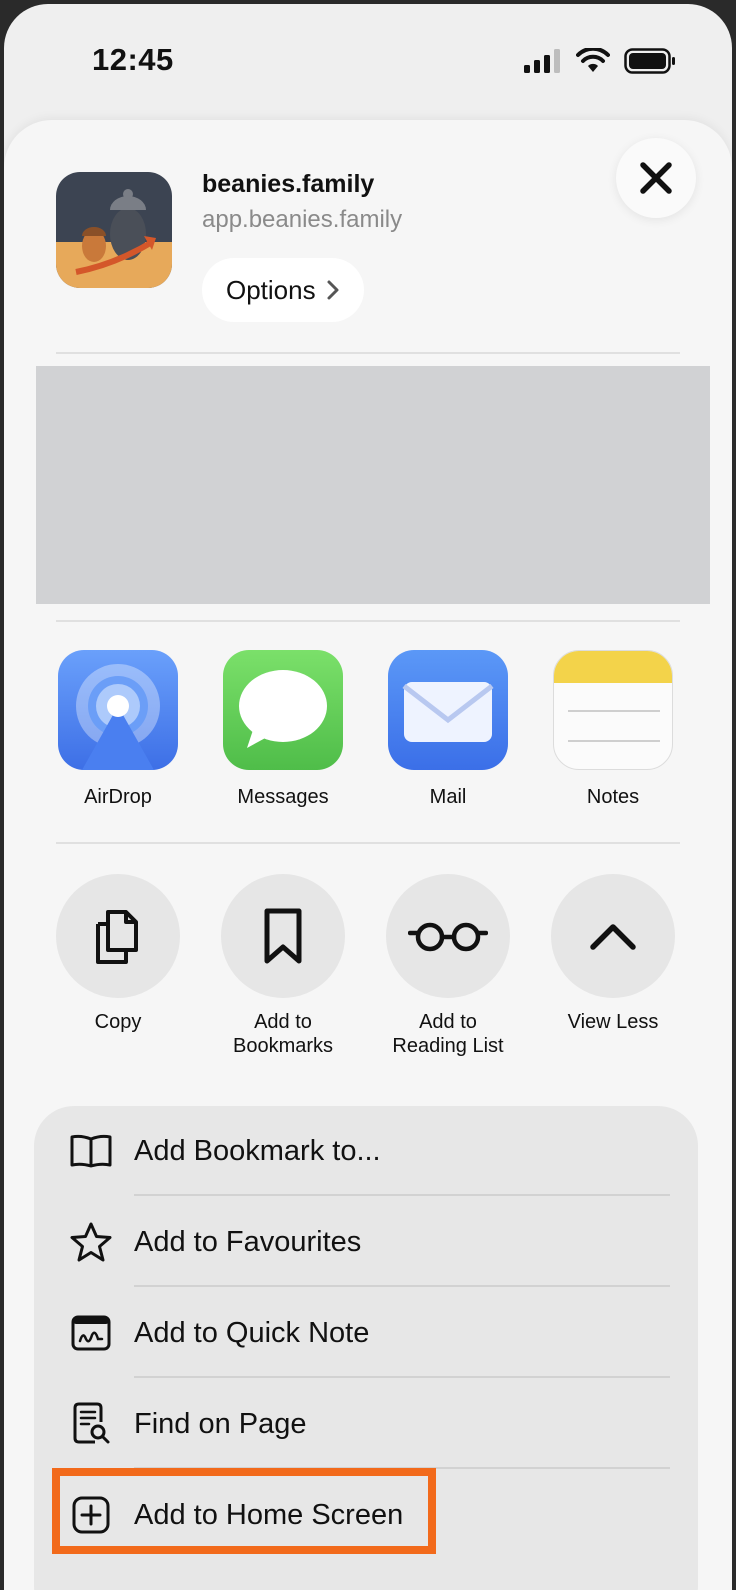 The image size is (736, 1590). What do you see at coordinates (220, 1424) in the screenshot?
I see `menu-label: Find on Page` at bounding box center [220, 1424].